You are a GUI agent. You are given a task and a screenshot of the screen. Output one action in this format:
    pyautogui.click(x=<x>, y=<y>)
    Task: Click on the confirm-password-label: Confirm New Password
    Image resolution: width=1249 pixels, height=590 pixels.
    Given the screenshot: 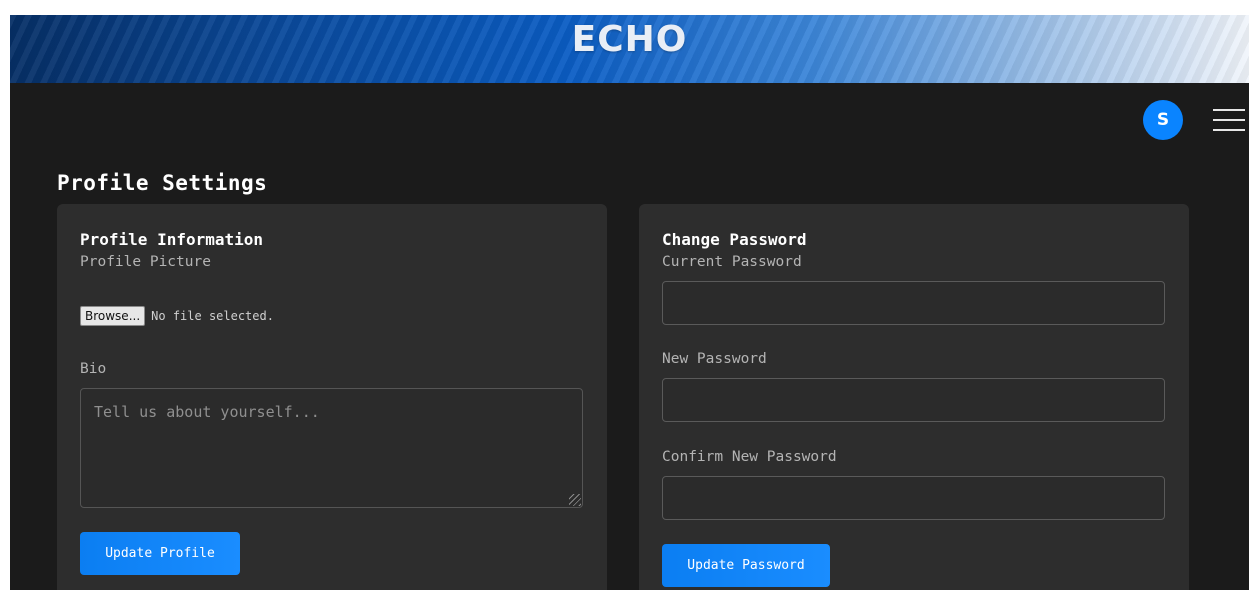 What is the action you would take?
    pyautogui.click(x=749, y=457)
    